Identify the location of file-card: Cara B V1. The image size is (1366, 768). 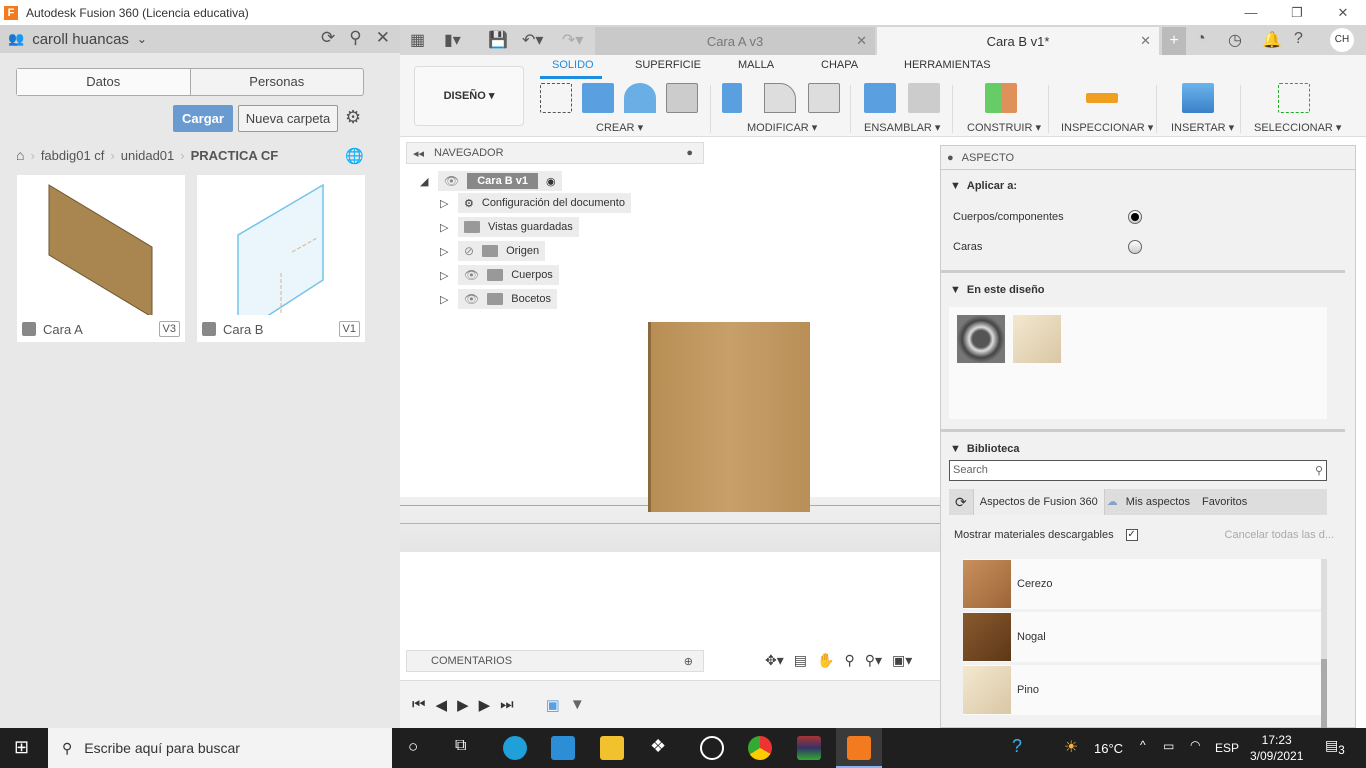
(281, 258).